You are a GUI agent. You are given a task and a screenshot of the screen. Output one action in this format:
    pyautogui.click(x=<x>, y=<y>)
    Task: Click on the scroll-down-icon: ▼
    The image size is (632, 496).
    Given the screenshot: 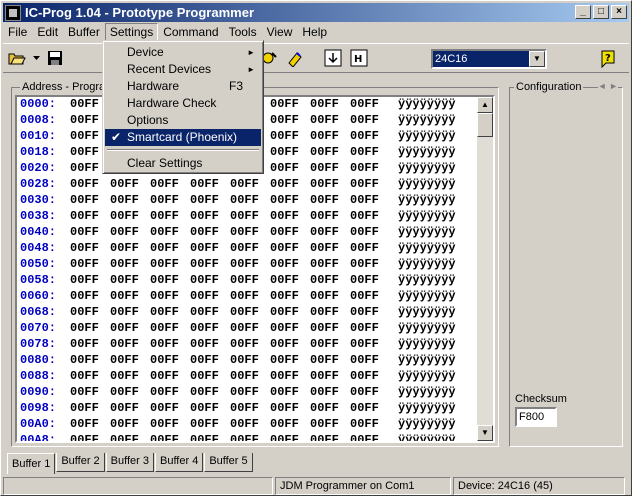 What is the action you would take?
    pyautogui.click(x=485, y=433)
    